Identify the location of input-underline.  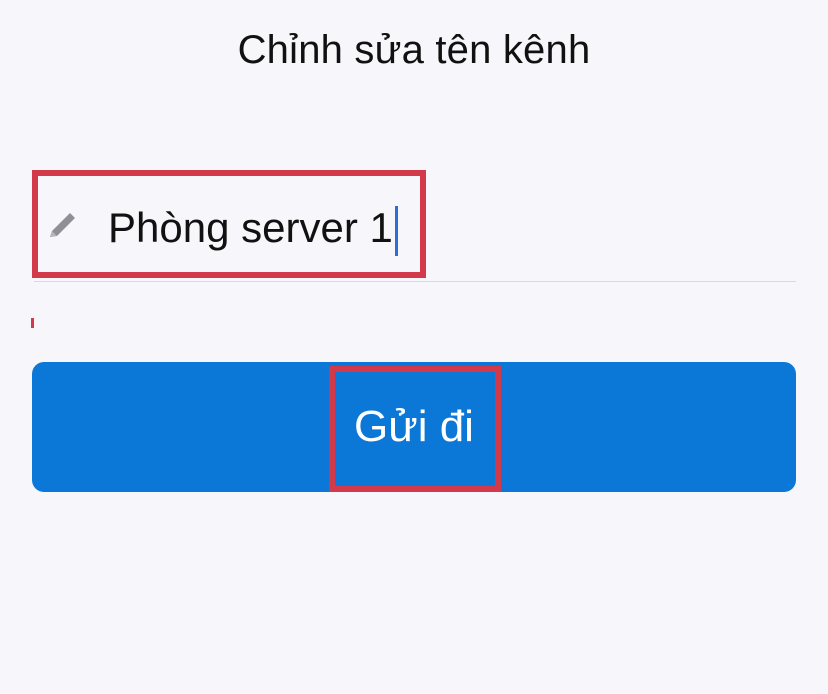
(415, 281).